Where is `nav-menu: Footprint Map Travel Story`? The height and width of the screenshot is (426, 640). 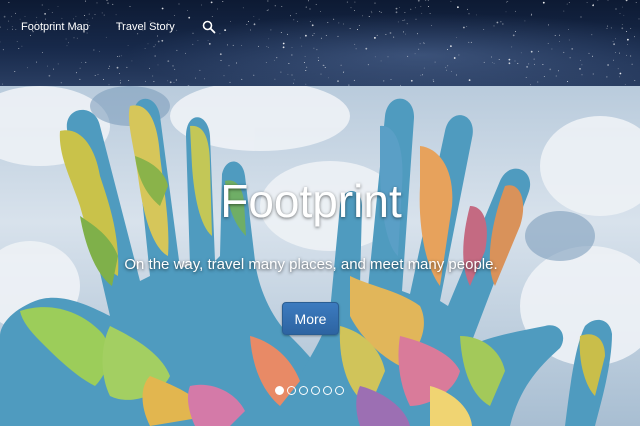 nav-menu: Footprint Map Travel Story is located at coordinates (118, 27).